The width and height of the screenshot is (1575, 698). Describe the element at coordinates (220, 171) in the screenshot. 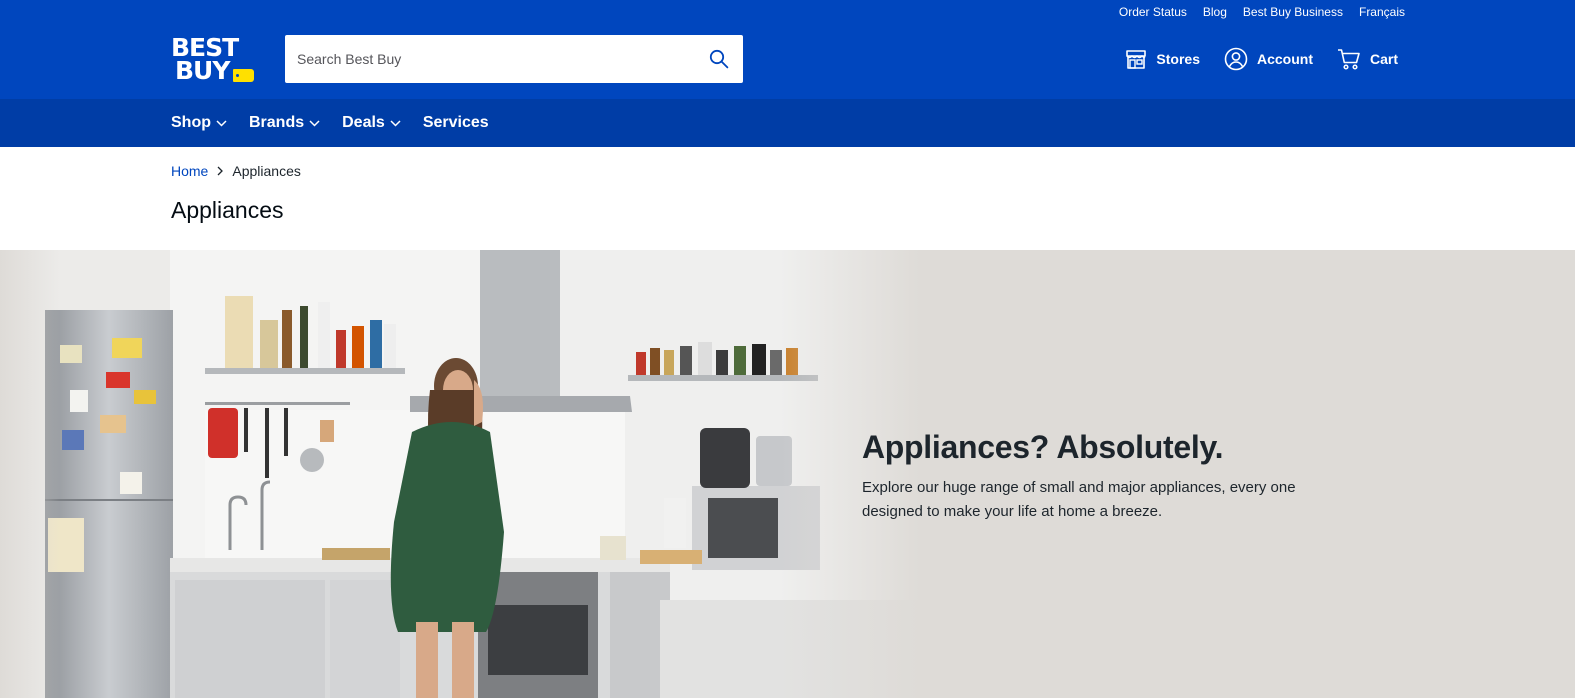

I see `chevron-right-icon` at that location.